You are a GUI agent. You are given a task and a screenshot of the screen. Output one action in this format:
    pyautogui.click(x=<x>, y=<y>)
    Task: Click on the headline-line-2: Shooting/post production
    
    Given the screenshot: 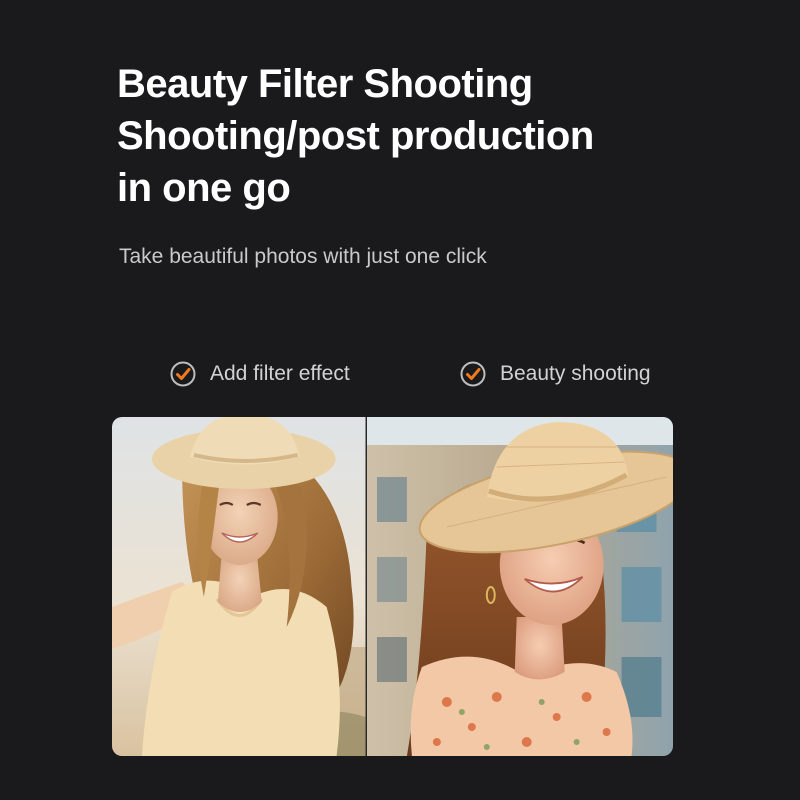 What is the action you would take?
    pyautogui.click(x=355, y=136)
    